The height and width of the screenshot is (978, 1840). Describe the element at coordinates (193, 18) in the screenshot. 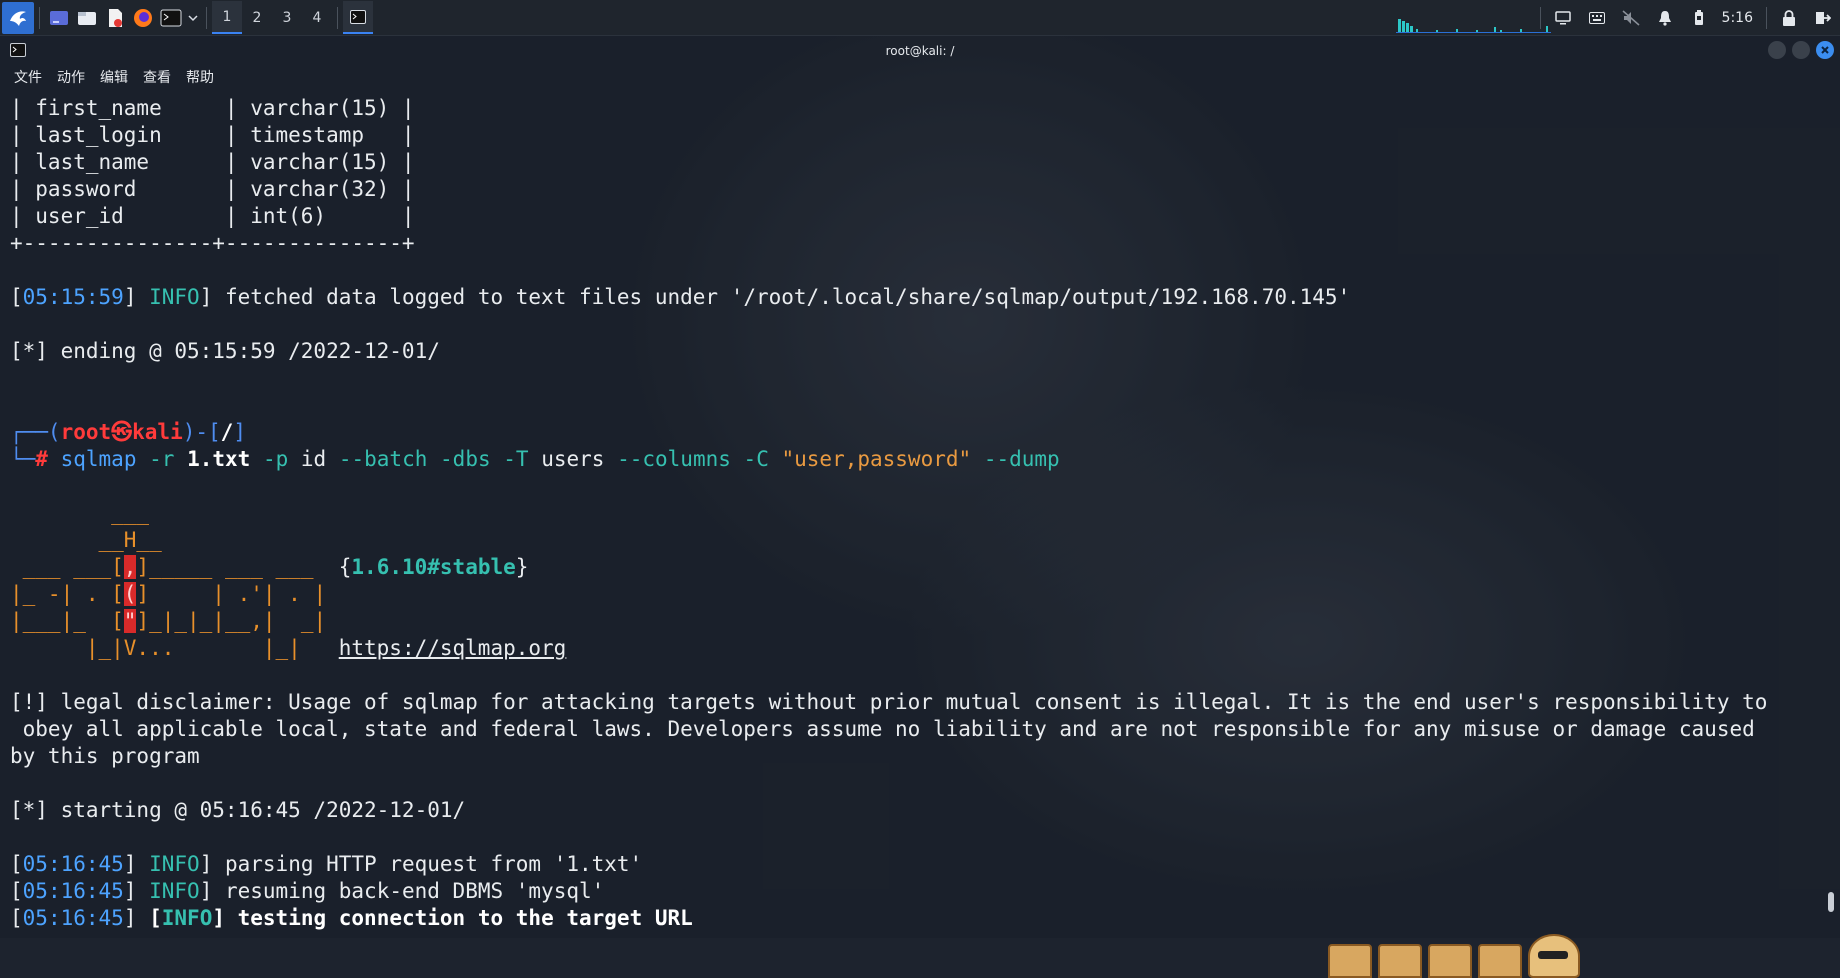

I see `chevron-down-icon` at that location.